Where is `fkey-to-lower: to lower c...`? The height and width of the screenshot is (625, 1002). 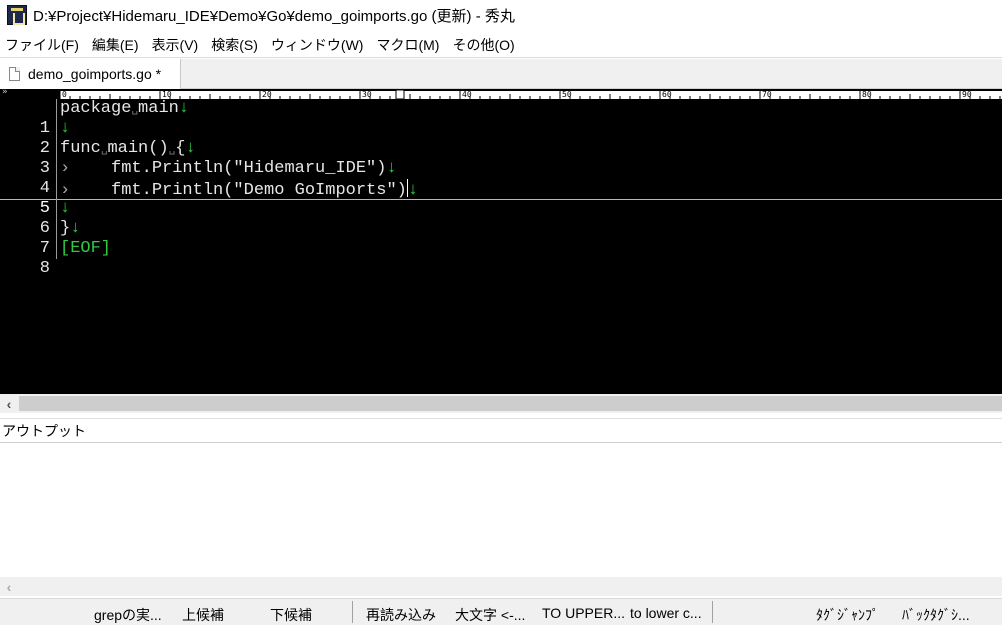
fkey-to-lower: to lower c... is located at coordinates (666, 613).